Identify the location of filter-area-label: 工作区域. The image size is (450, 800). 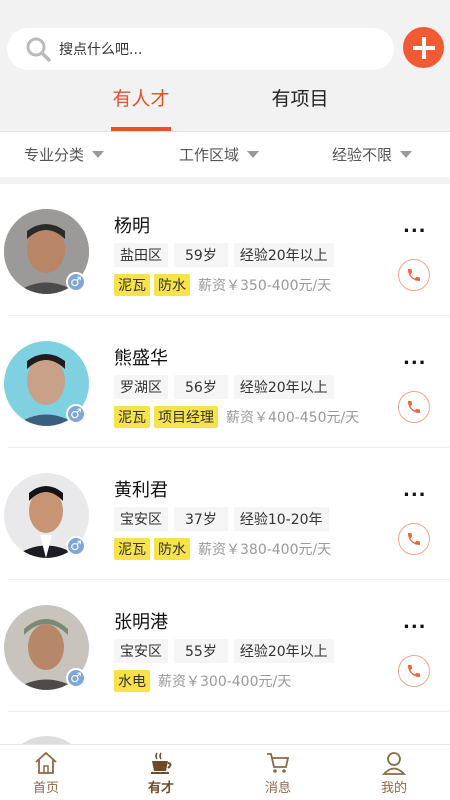
(209, 155).